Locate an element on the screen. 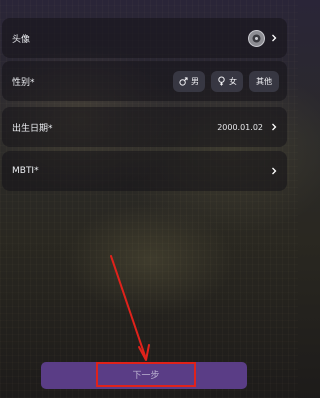 Image resolution: width=320 pixels, height=398 pixels. birthday-row: 出生日期* 2000.01.02 is located at coordinates (144, 127).